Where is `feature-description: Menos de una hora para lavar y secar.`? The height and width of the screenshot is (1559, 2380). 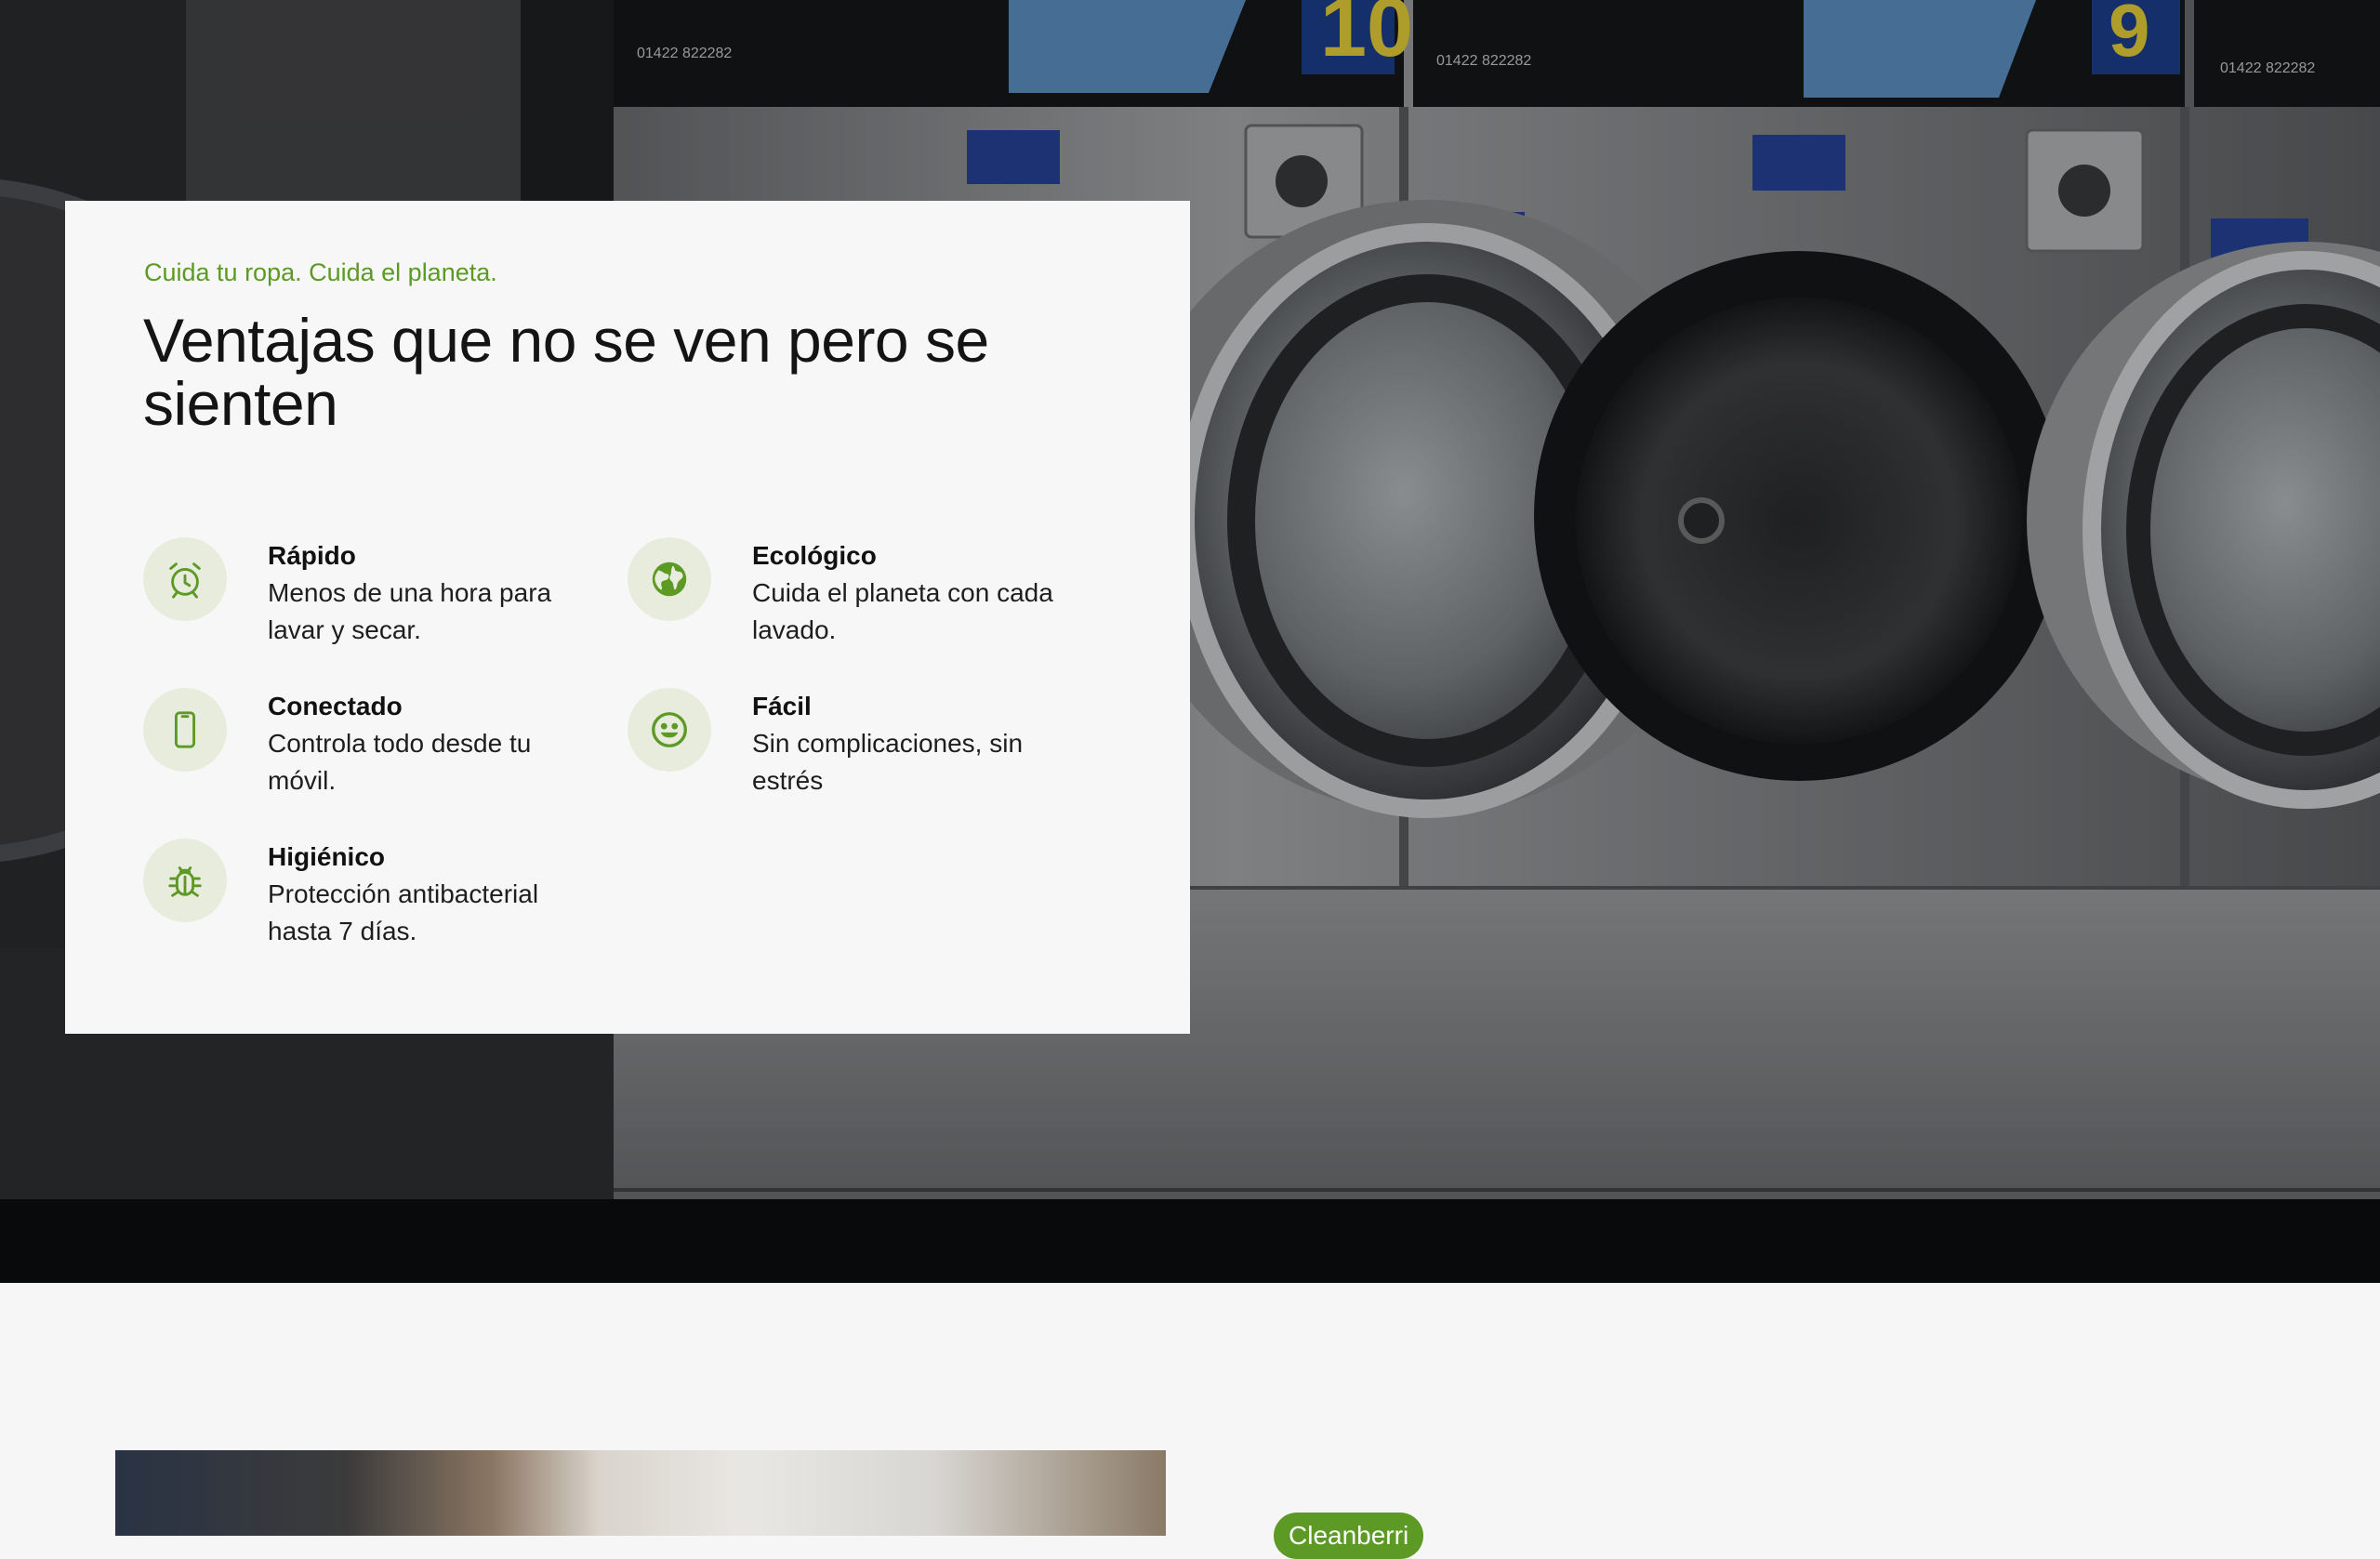 feature-description: Menos de una hora para lavar y secar. is located at coordinates (410, 611).